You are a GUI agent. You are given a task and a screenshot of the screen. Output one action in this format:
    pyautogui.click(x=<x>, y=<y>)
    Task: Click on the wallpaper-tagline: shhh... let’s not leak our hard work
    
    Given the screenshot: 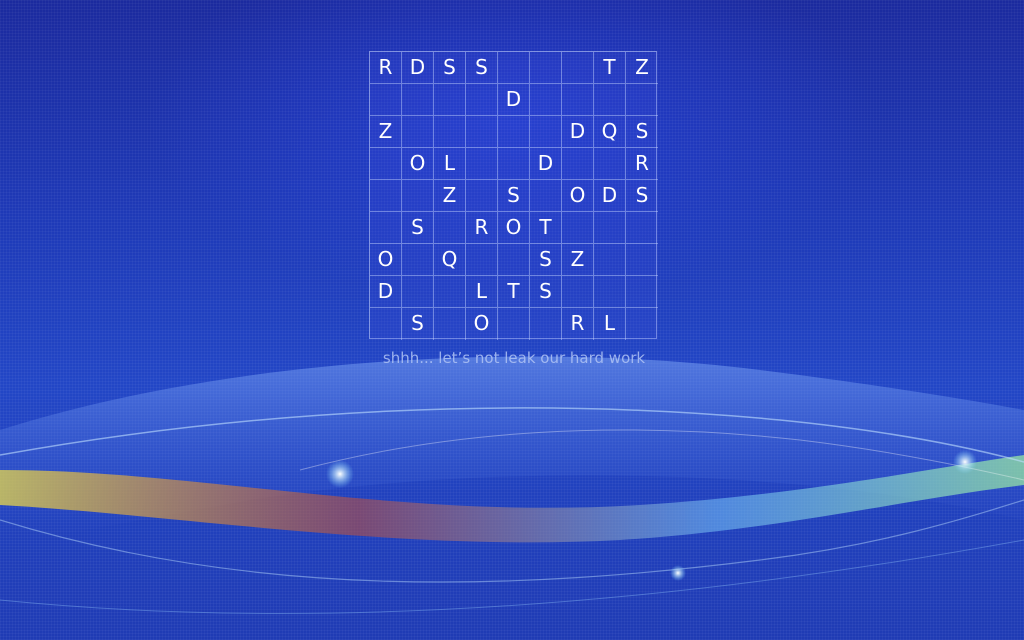 What is the action you would take?
    pyautogui.click(x=514, y=358)
    